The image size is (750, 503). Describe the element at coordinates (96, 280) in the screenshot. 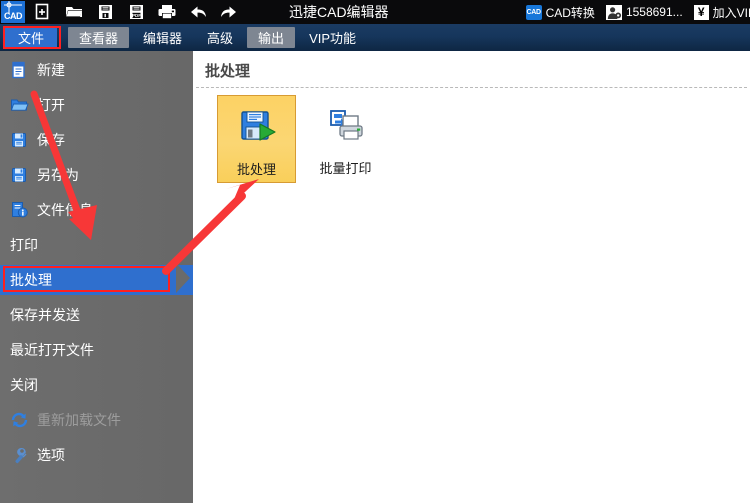

I see `sidebar-item-batch: 批处理` at that location.